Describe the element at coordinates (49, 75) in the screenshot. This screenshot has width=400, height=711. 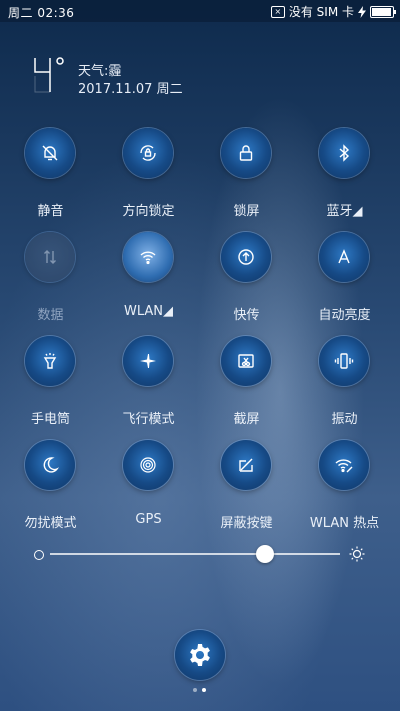
I see `temperature-display: 4` at that location.